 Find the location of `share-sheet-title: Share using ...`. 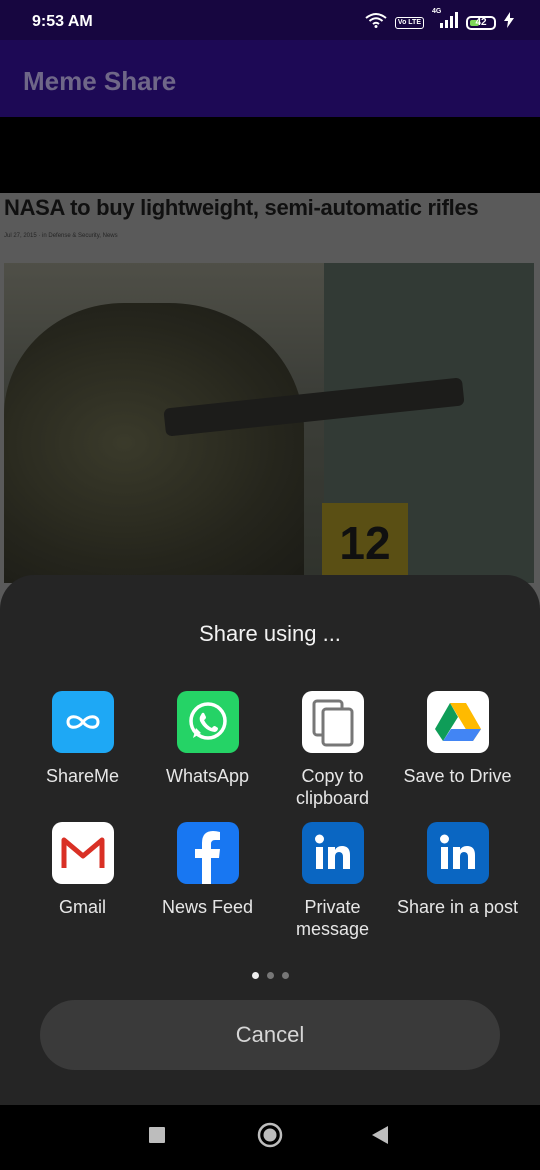

share-sheet-title: Share using ... is located at coordinates (270, 633).